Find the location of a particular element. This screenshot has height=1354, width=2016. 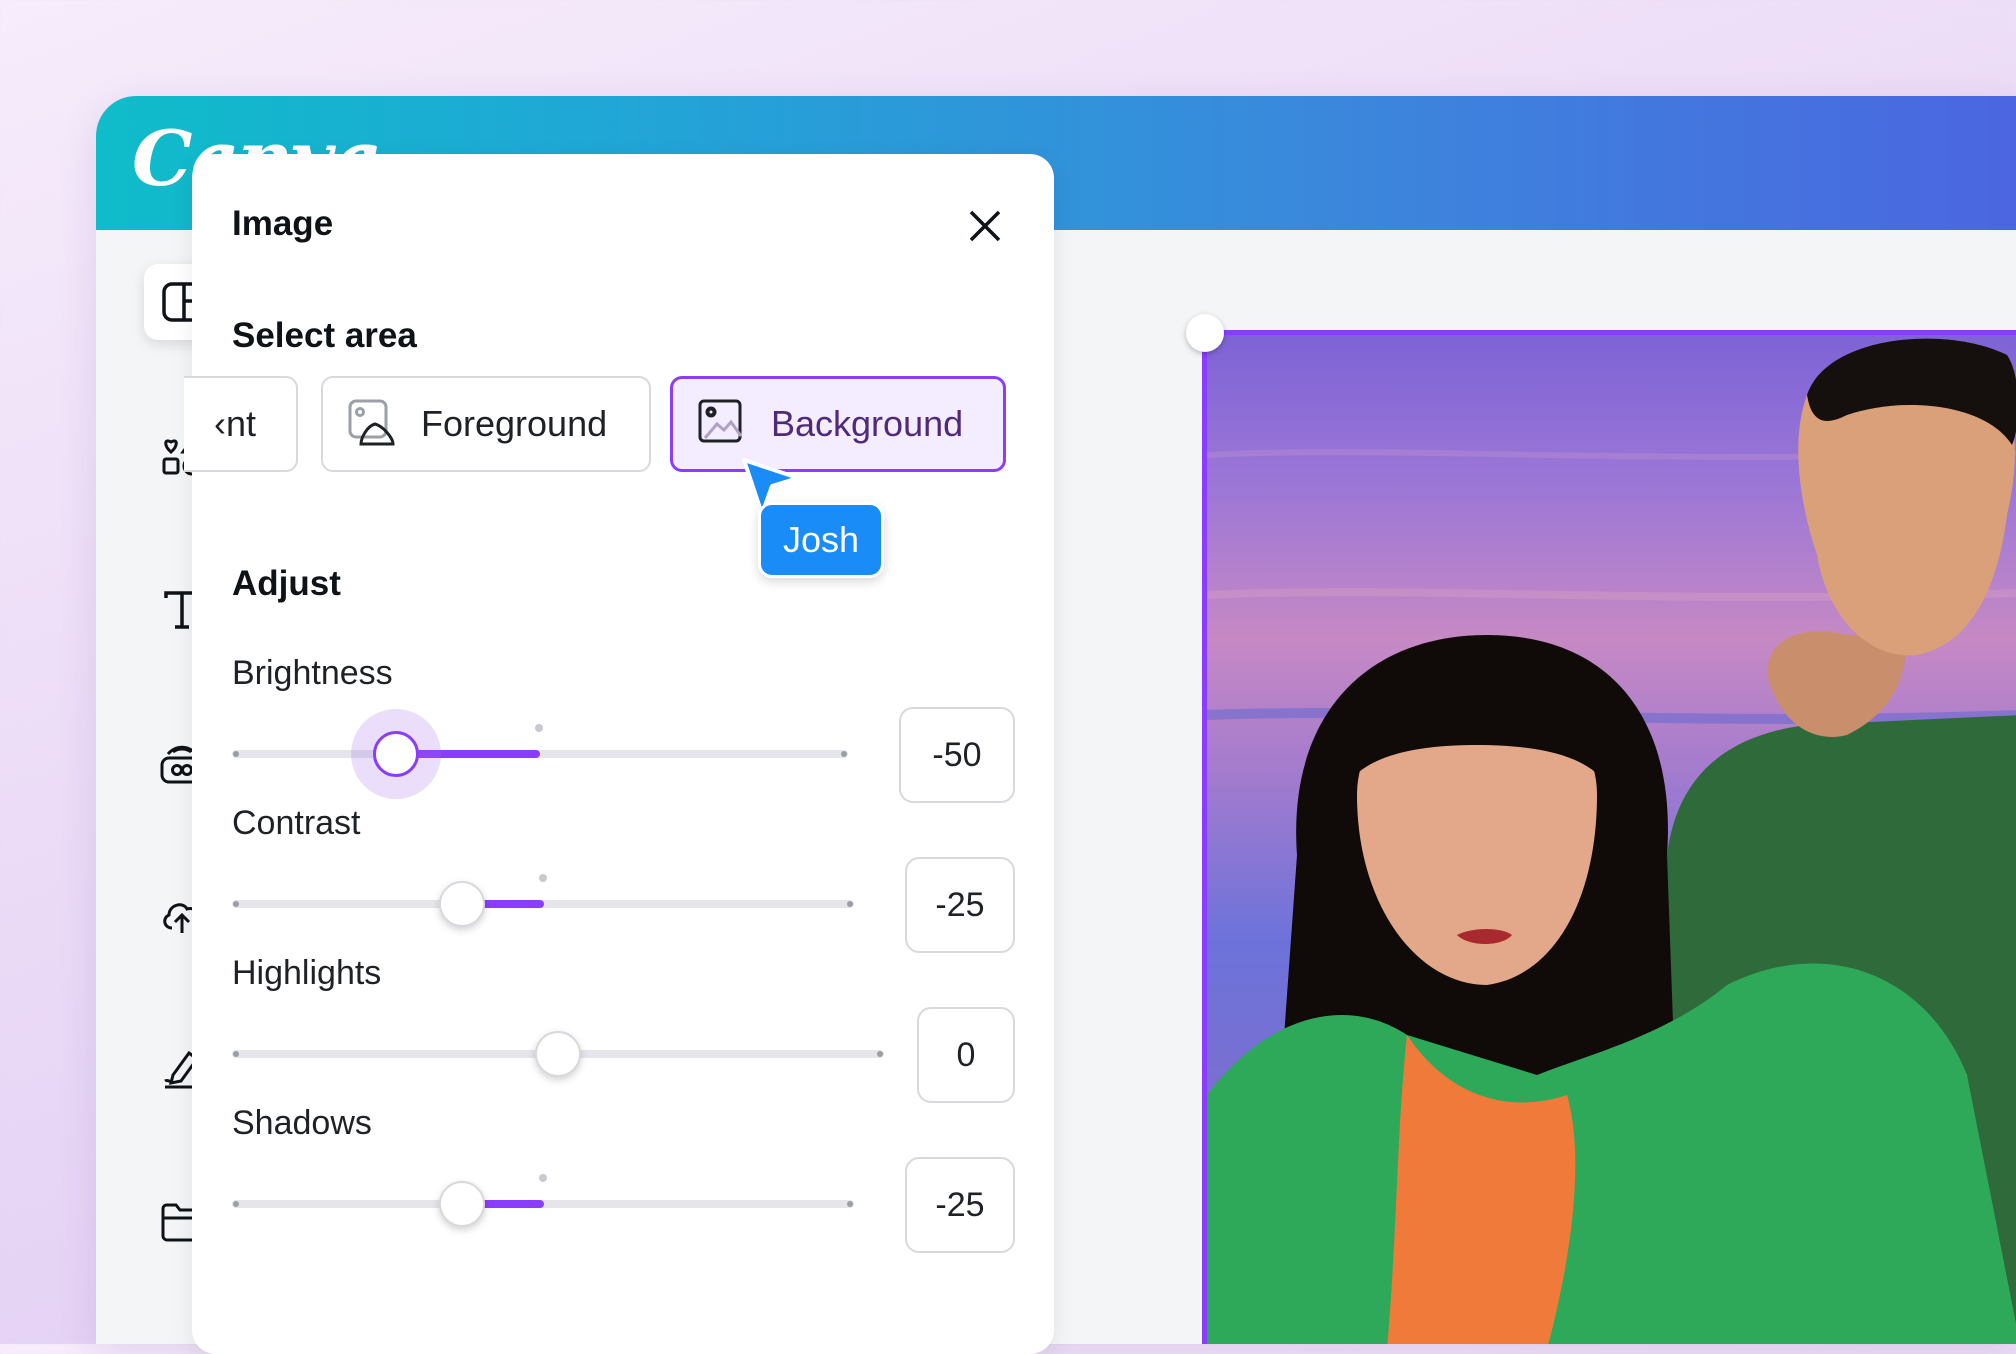

contrast-slider-handle is located at coordinates (462, 904).